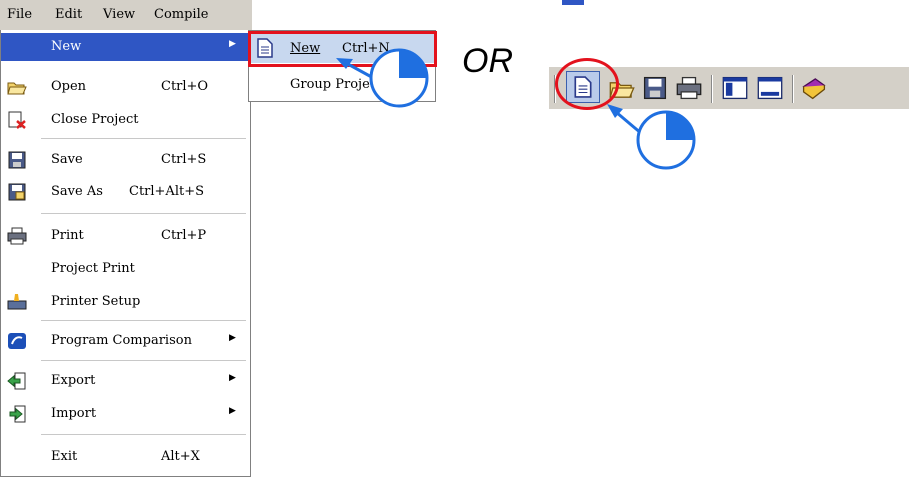  Describe the element at coordinates (95, 119) in the screenshot. I see `menu-item-label: Close Project` at that location.